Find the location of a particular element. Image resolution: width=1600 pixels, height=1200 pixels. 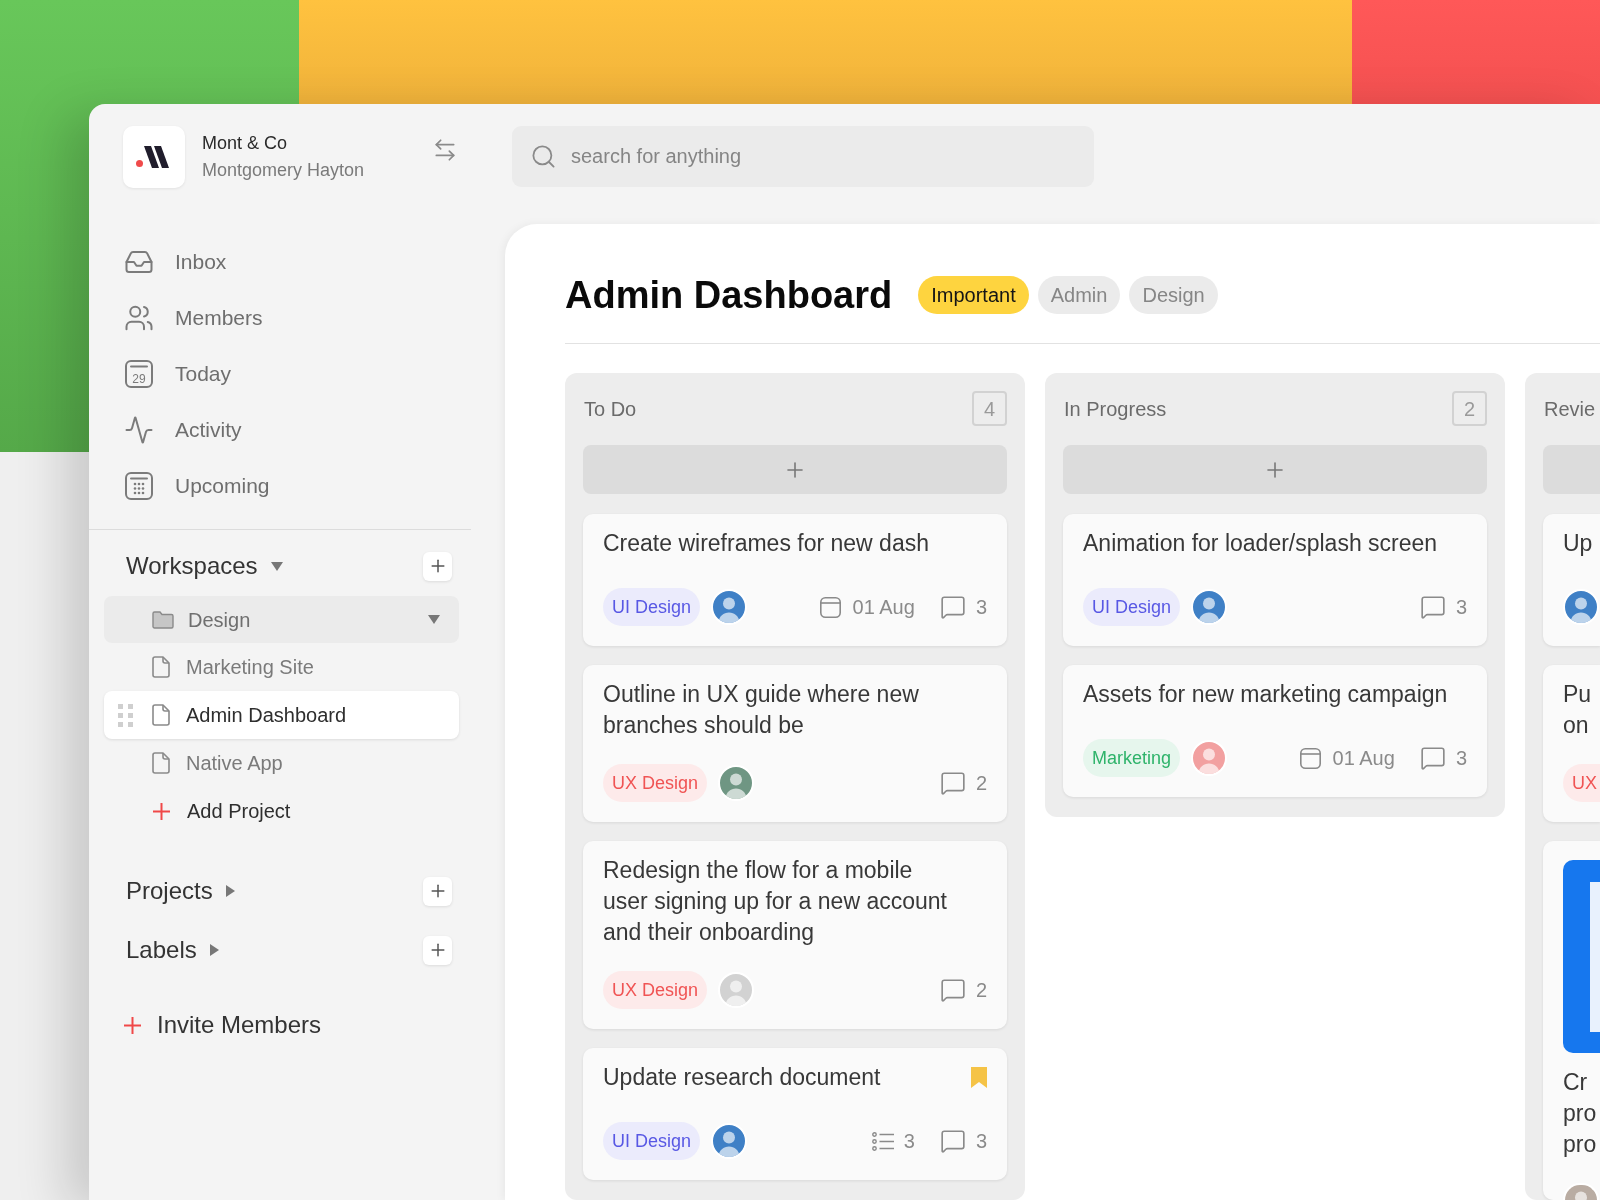

bookmark-icon is located at coordinates (979, 1077).